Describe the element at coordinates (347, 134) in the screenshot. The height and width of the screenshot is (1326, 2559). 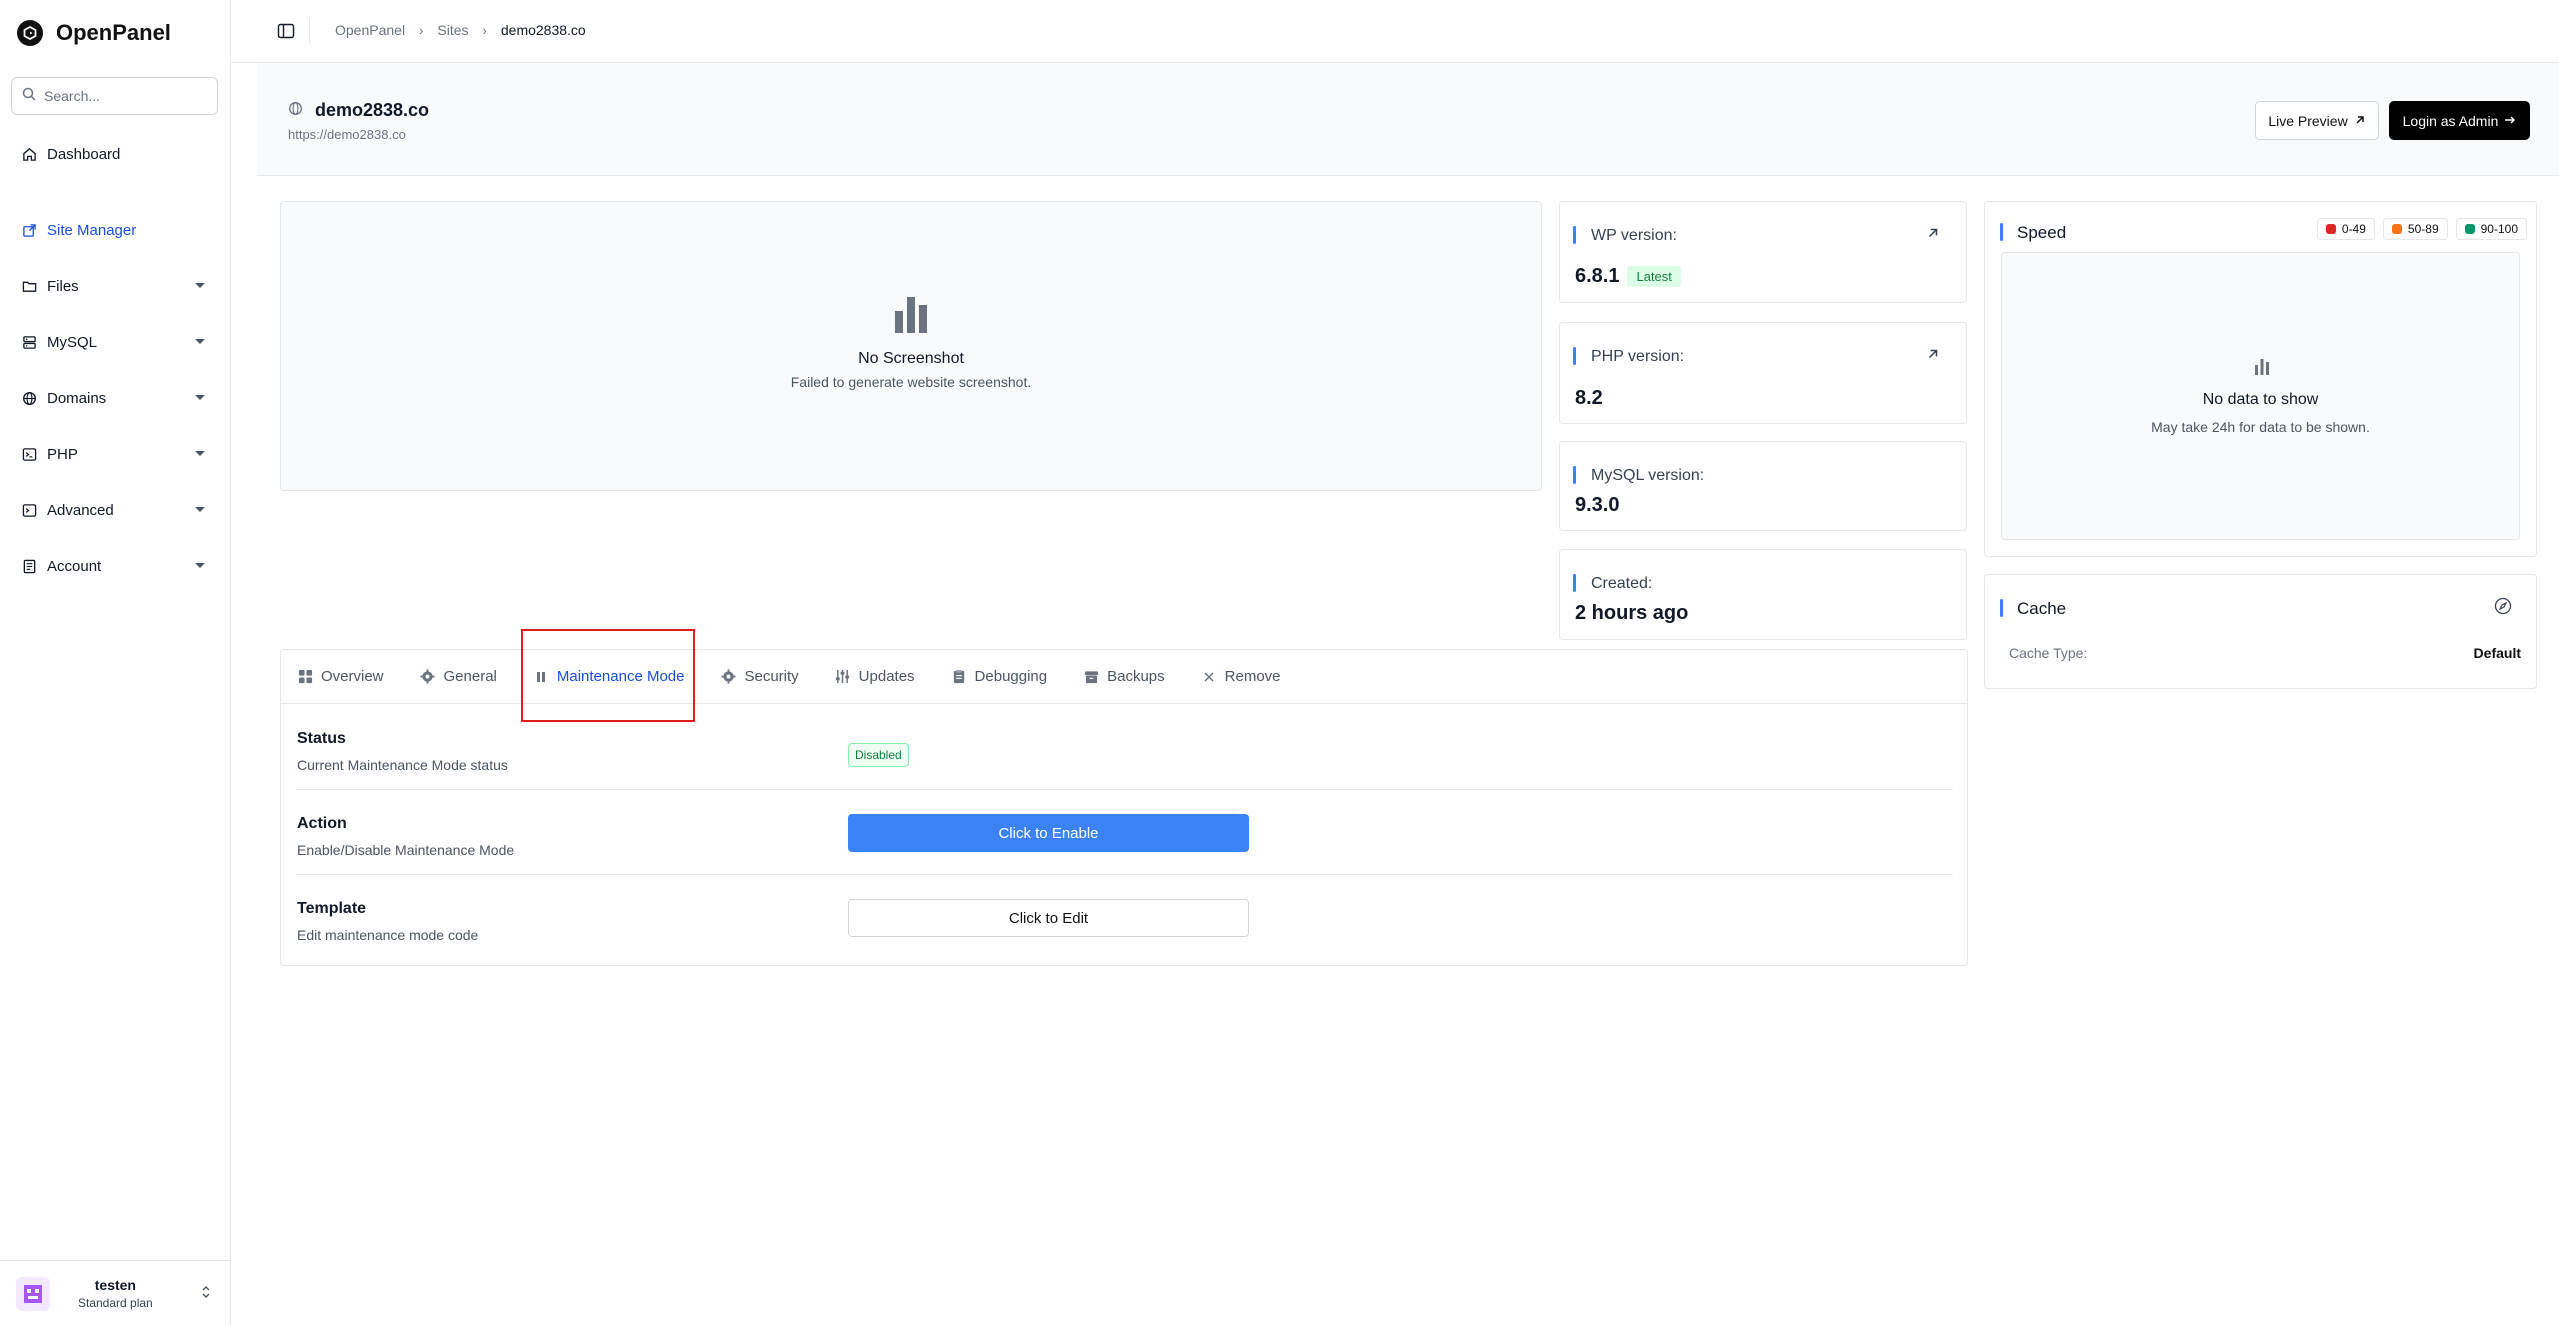
I see `site-url: https://demo2838.co` at that location.